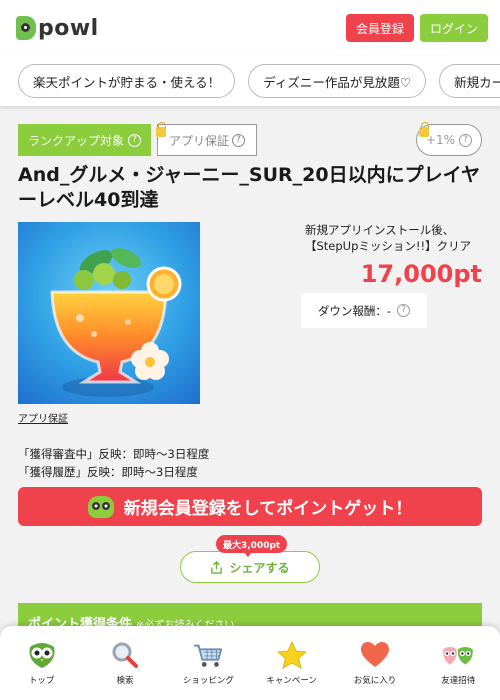 The height and width of the screenshot is (700, 500). Describe the element at coordinates (26, 28) in the screenshot. I see `owl-logo-icon` at that location.